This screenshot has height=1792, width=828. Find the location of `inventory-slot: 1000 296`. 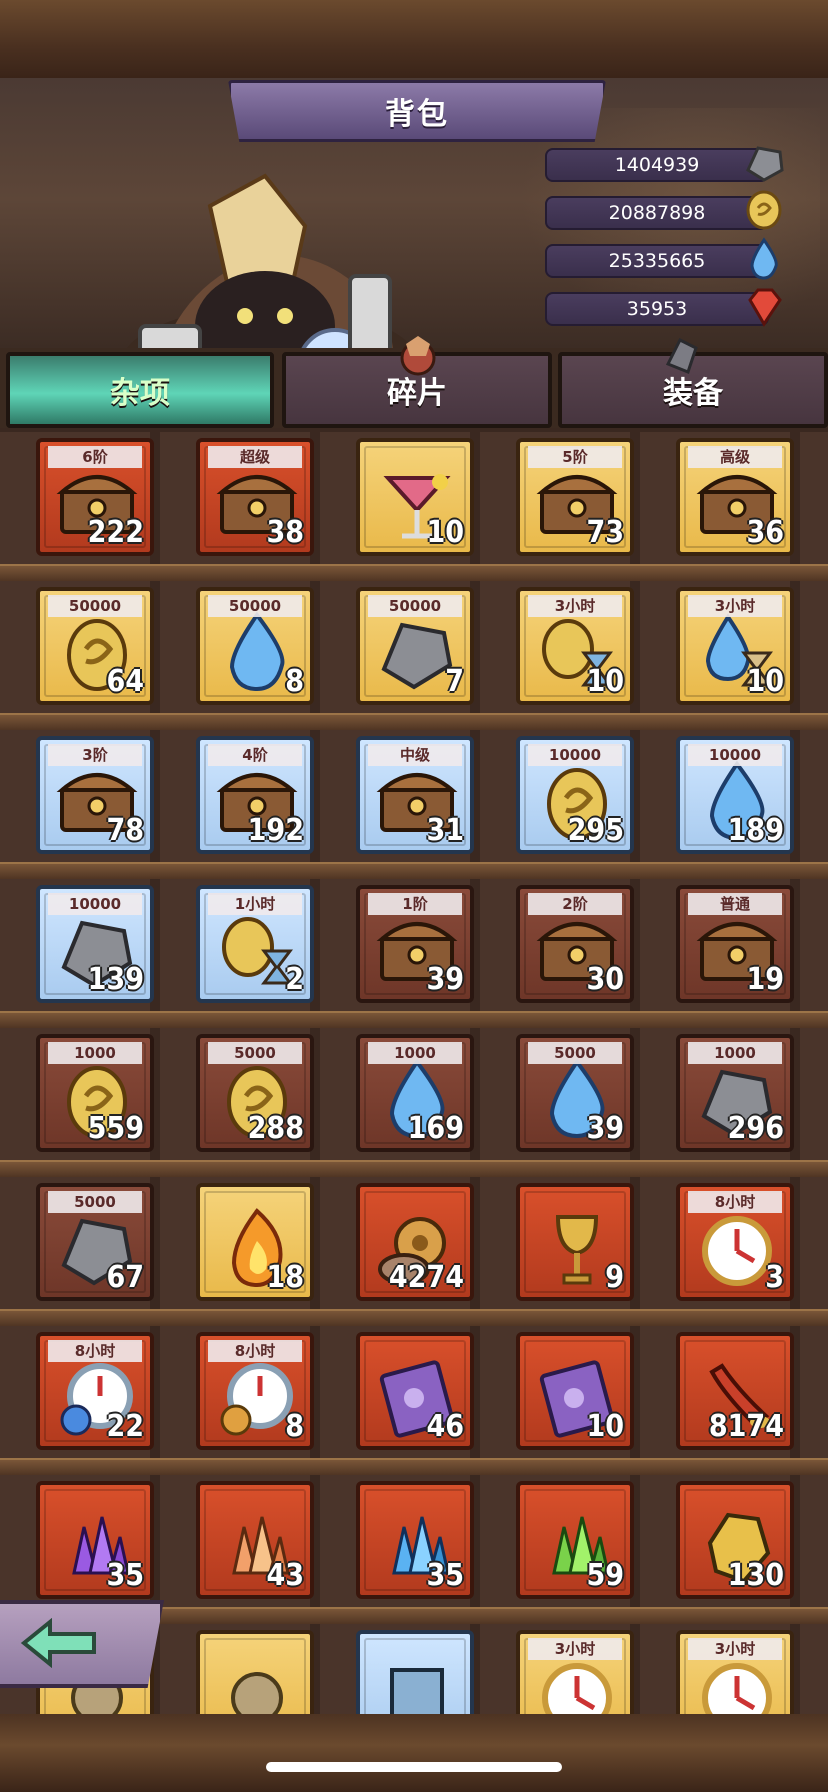

inventory-slot: 1000 296 is located at coordinates (735, 1093).